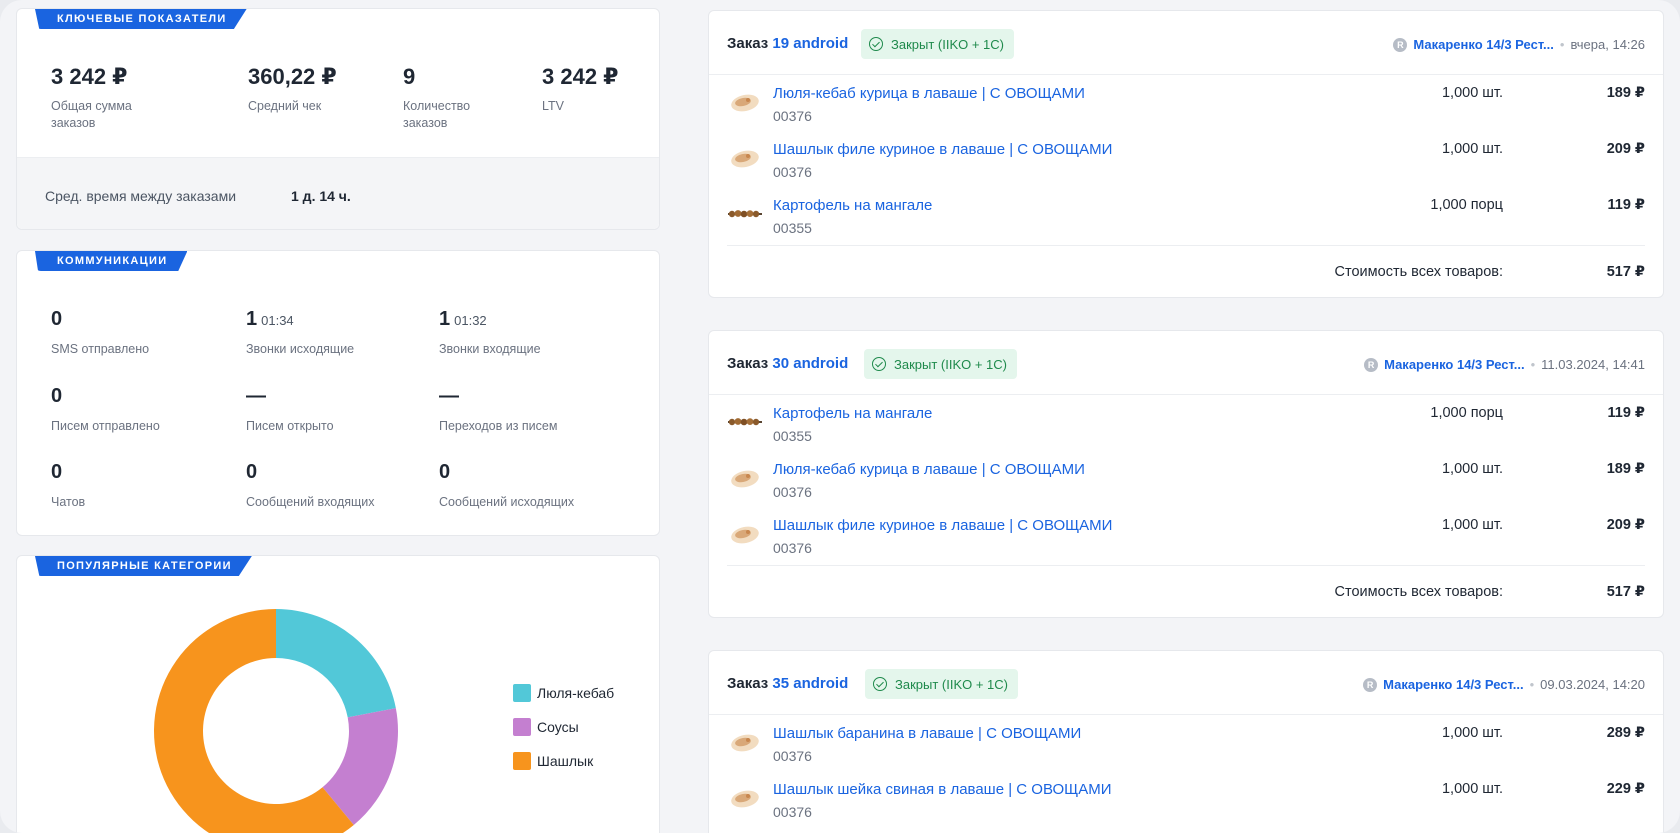  Describe the element at coordinates (91, 114) in the screenshot. I see `kpi-label: Общая сумма заказов` at that location.